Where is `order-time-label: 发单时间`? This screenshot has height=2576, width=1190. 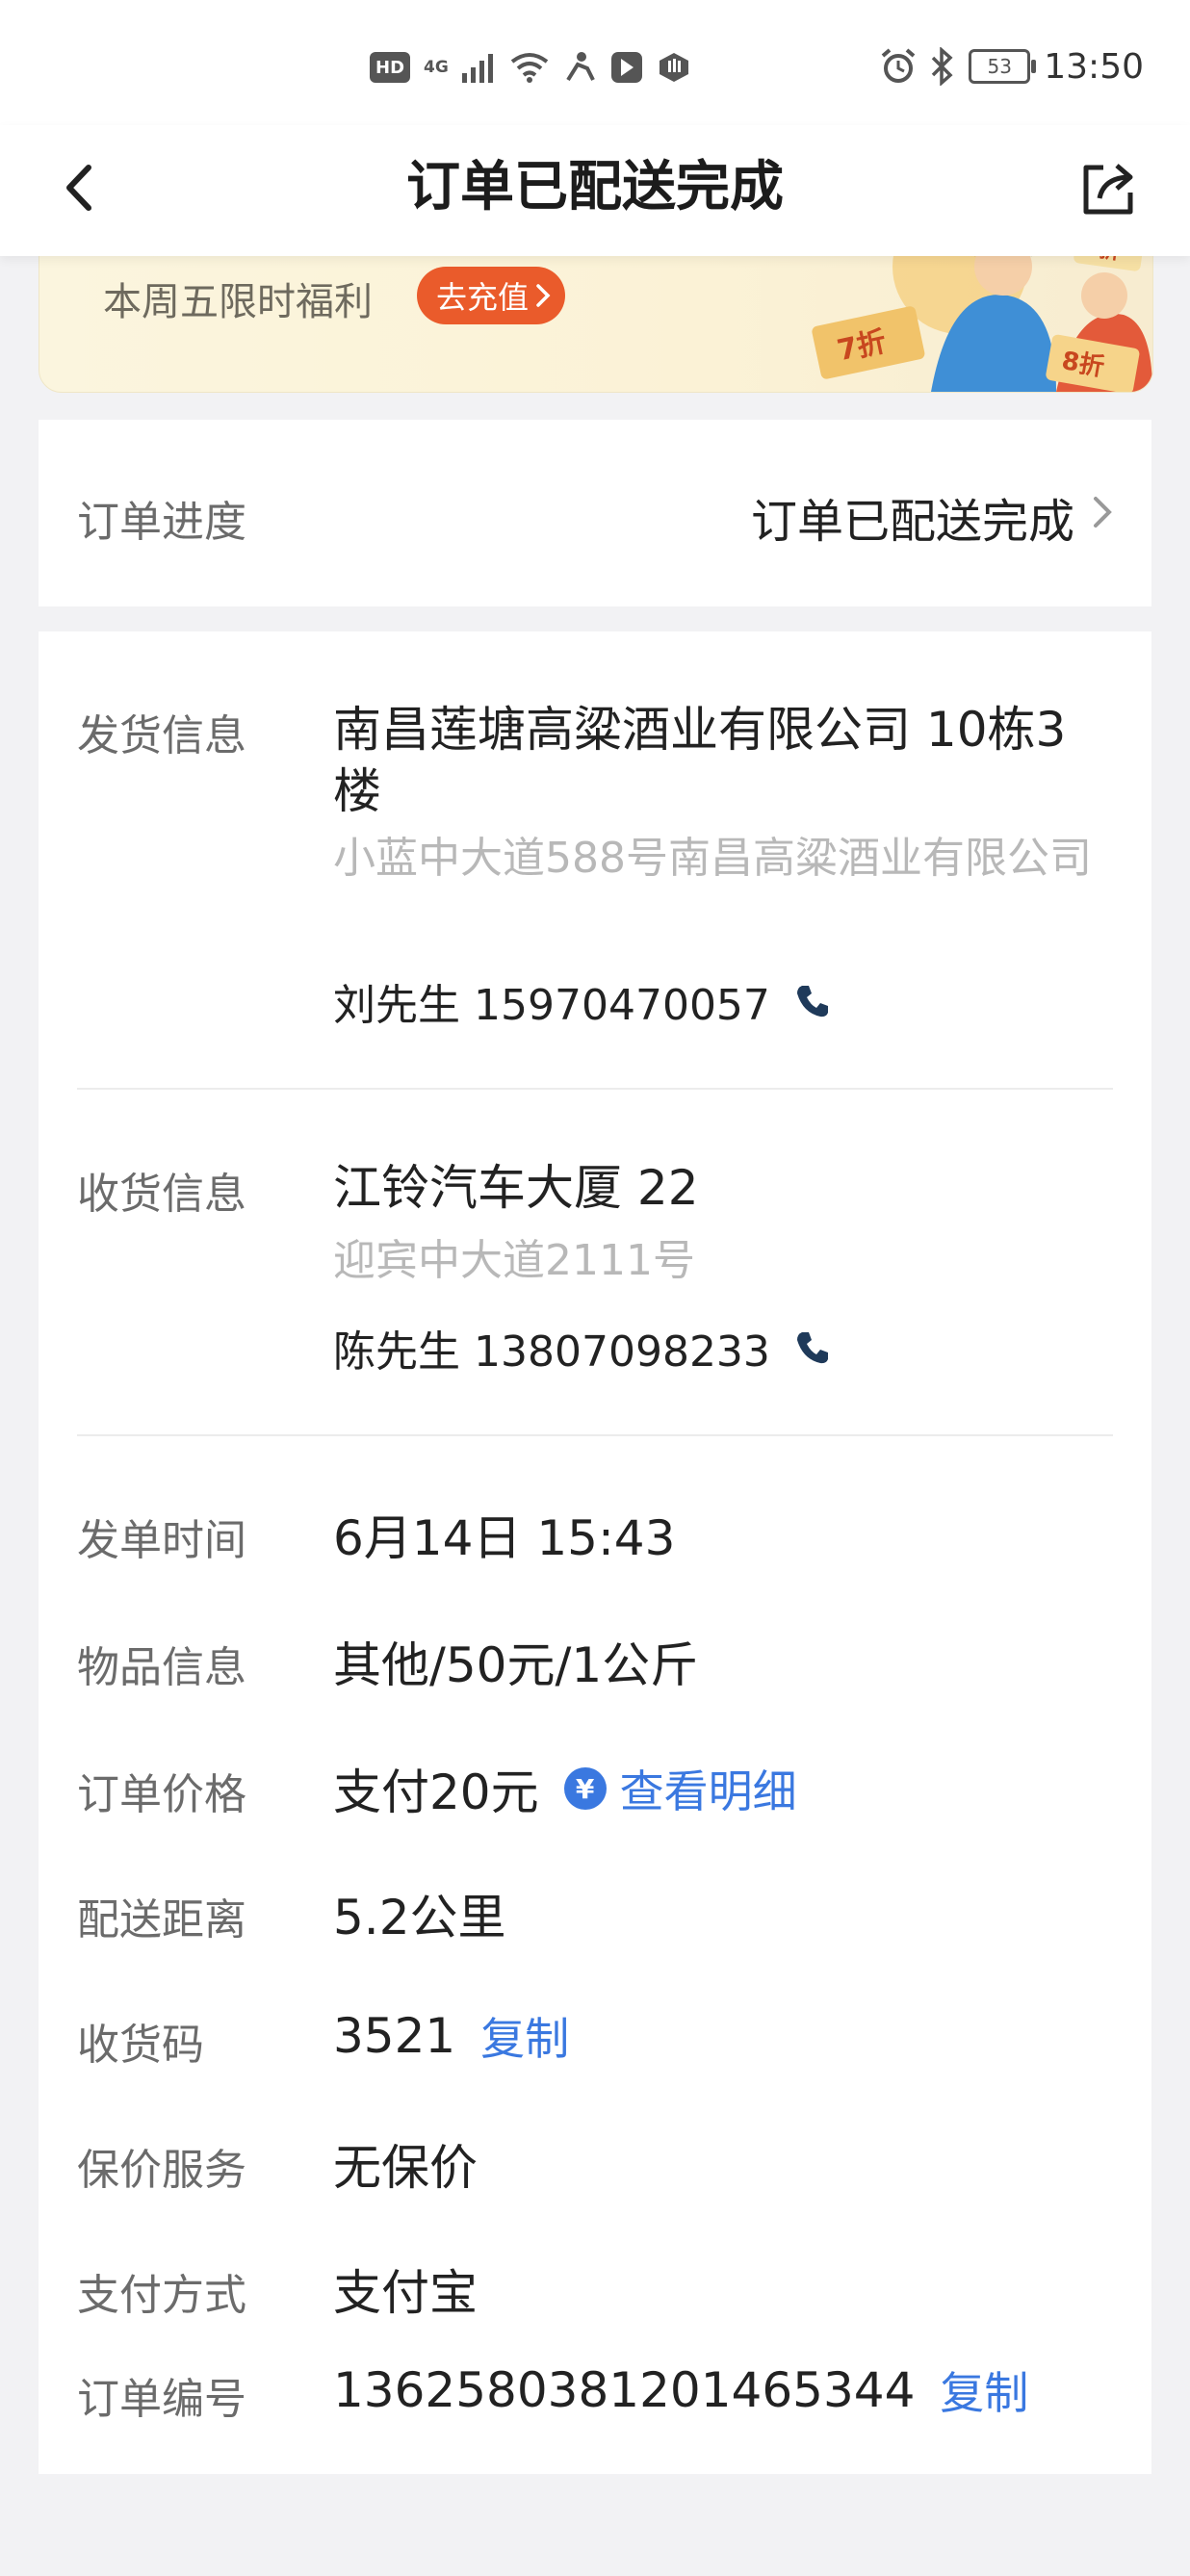
order-time-label: 发单时间 is located at coordinates (162, 1541).